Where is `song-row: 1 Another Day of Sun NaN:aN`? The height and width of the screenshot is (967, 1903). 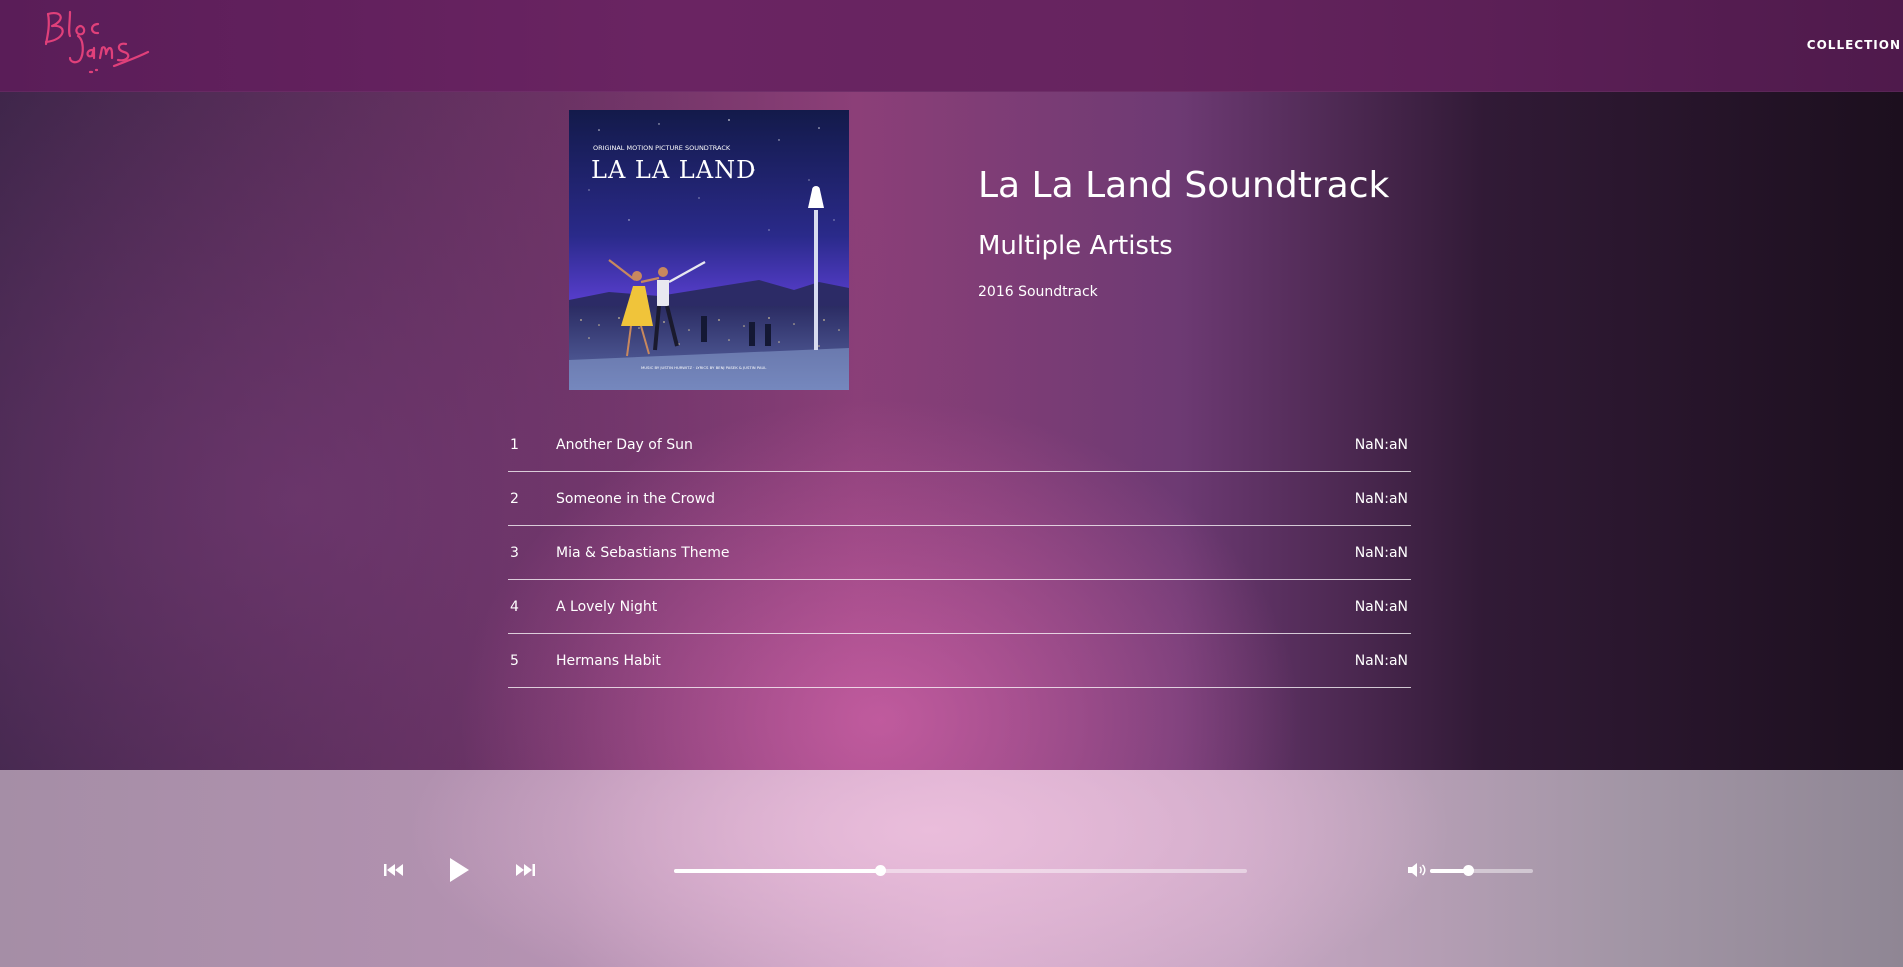
song-row: 1 Another Day of Sun NaN:aN is located at coordinates (959, 445).